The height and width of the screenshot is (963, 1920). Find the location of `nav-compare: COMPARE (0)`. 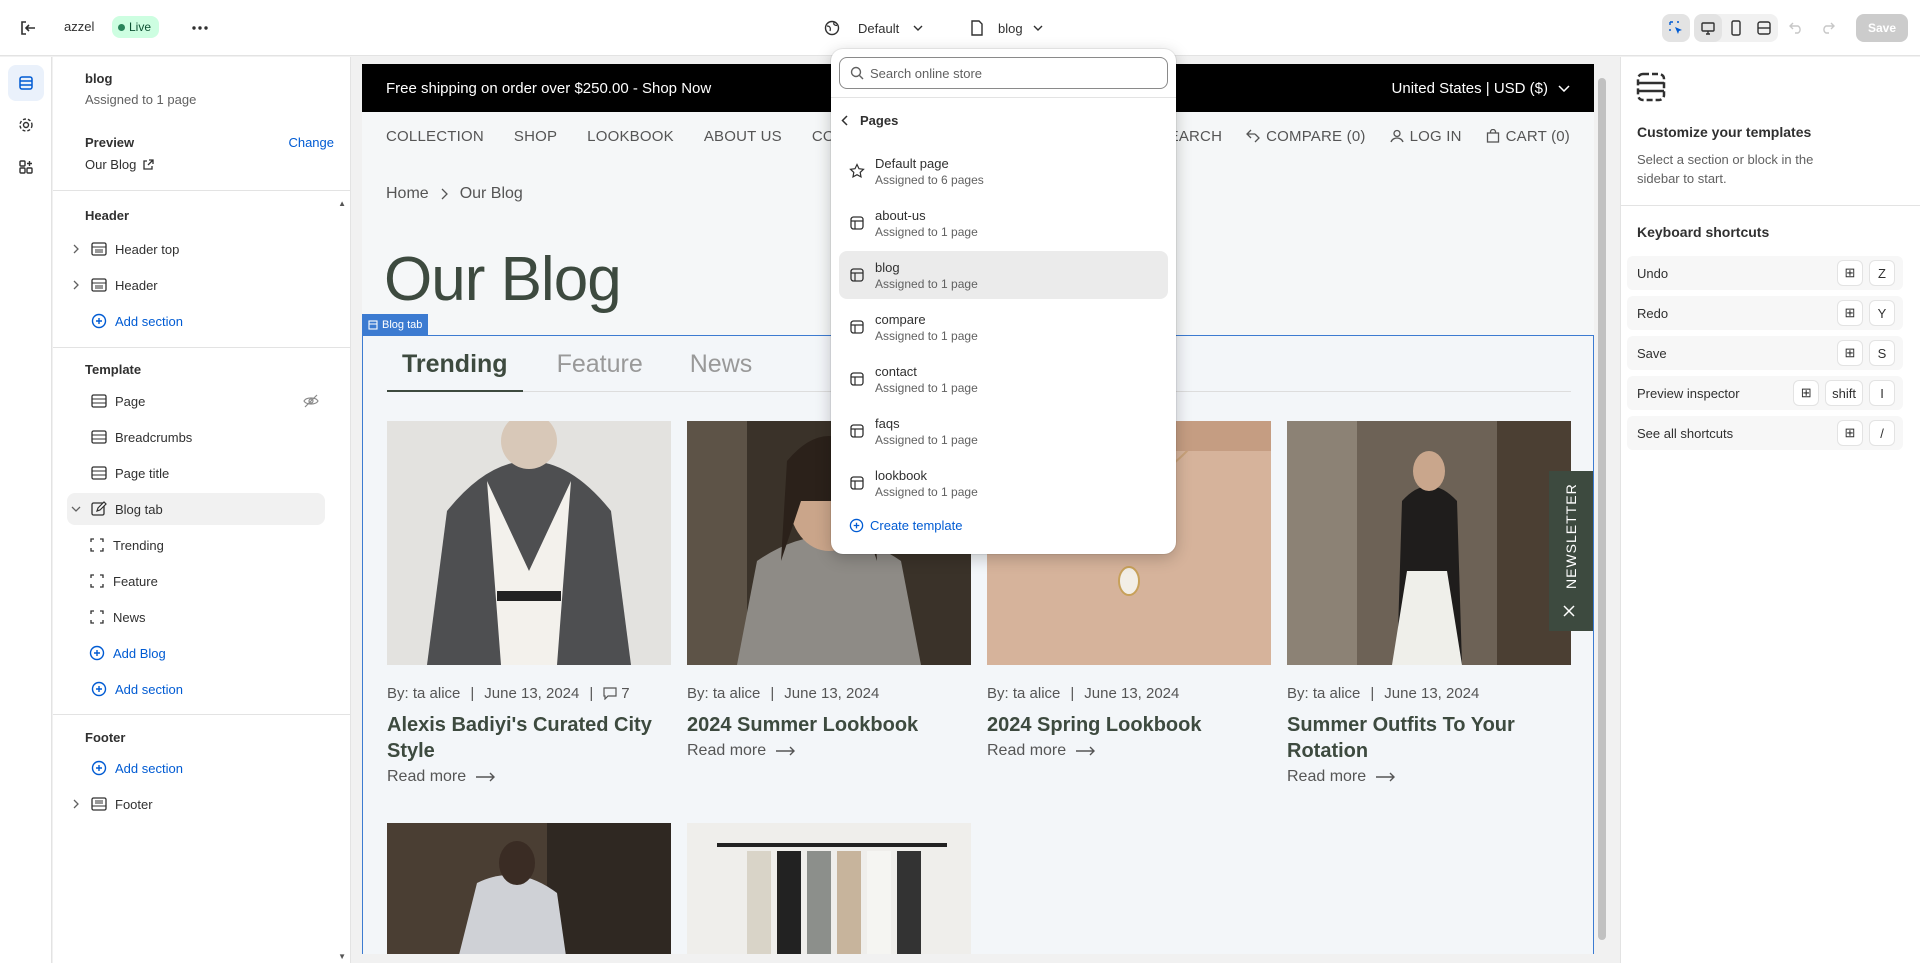

nav-compare: COMPARE (0) is located at coordinates (1305, 136).